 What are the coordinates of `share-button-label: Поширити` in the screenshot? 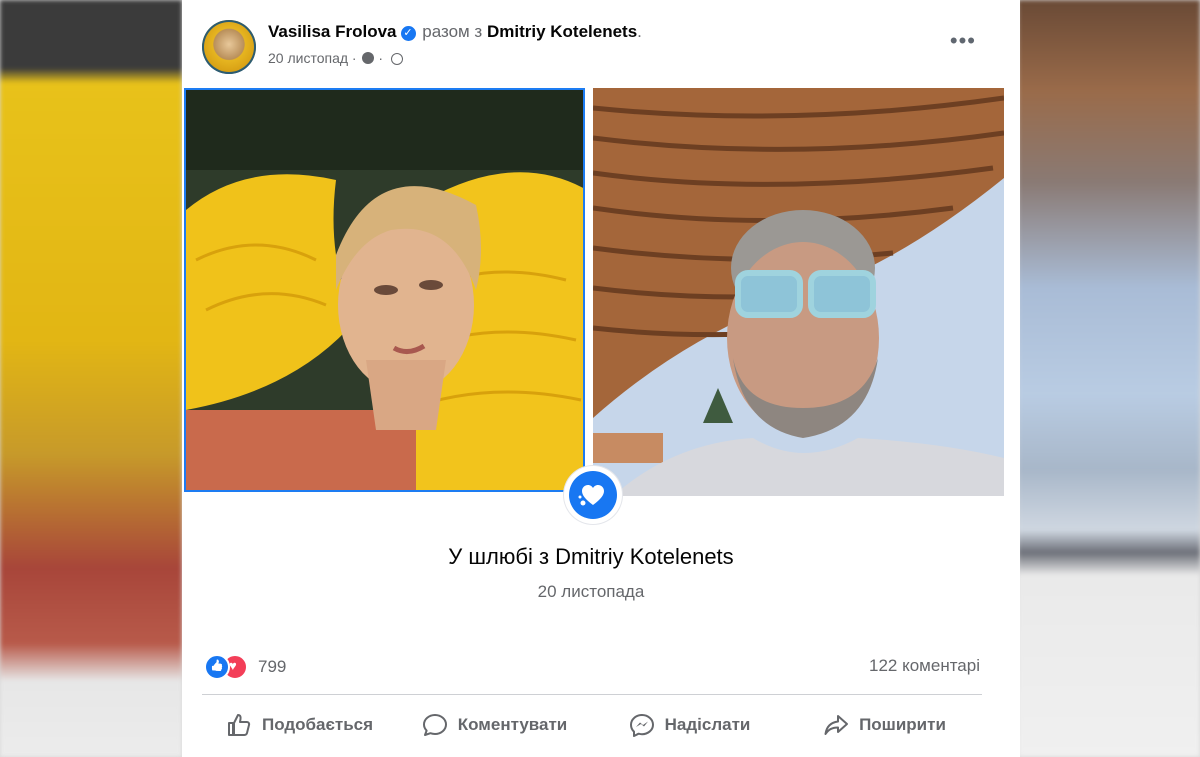 It's located at (902, 724).